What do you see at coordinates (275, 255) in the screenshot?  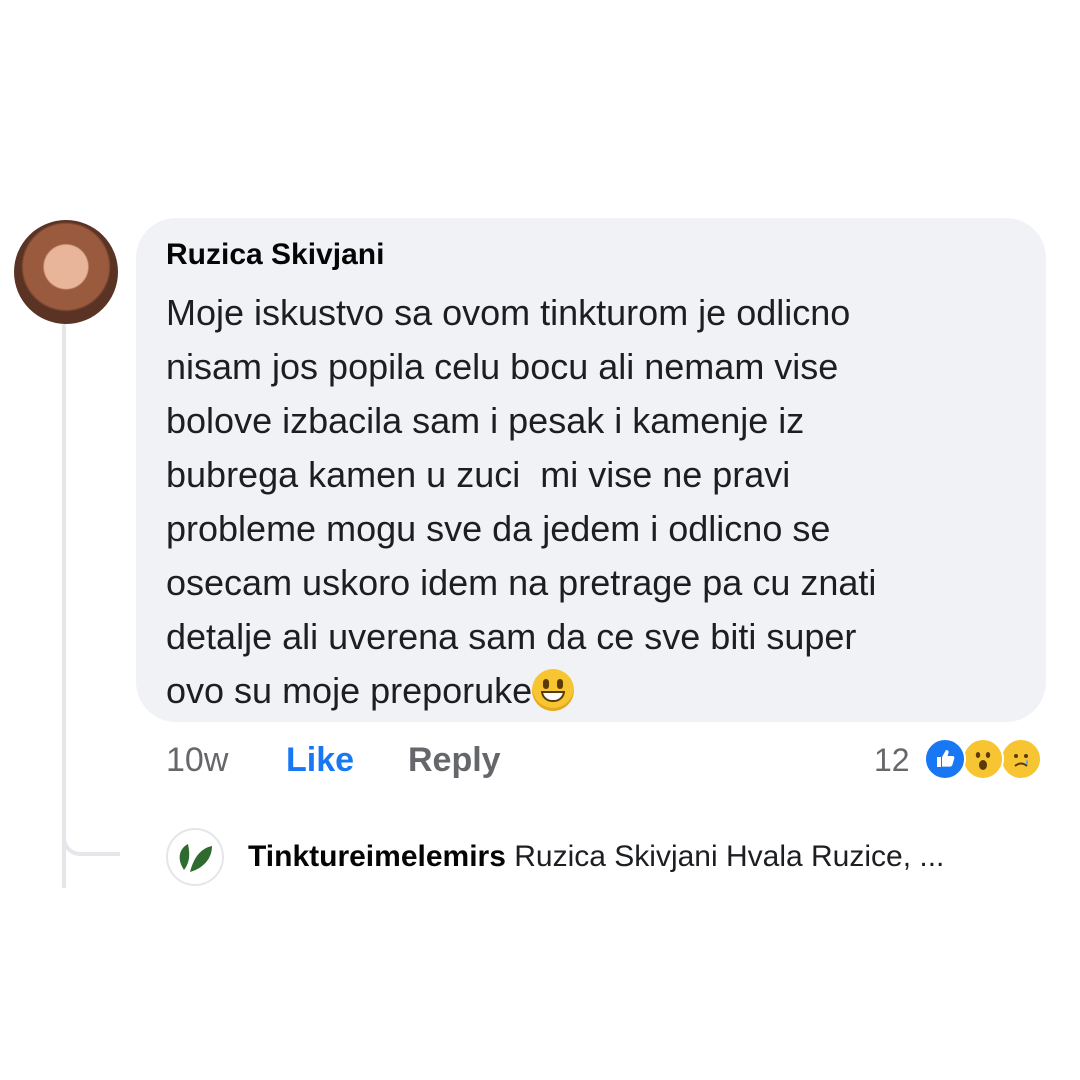 I see `comment-author: Ruzica Skivjani` at bounding box center [275, 255].